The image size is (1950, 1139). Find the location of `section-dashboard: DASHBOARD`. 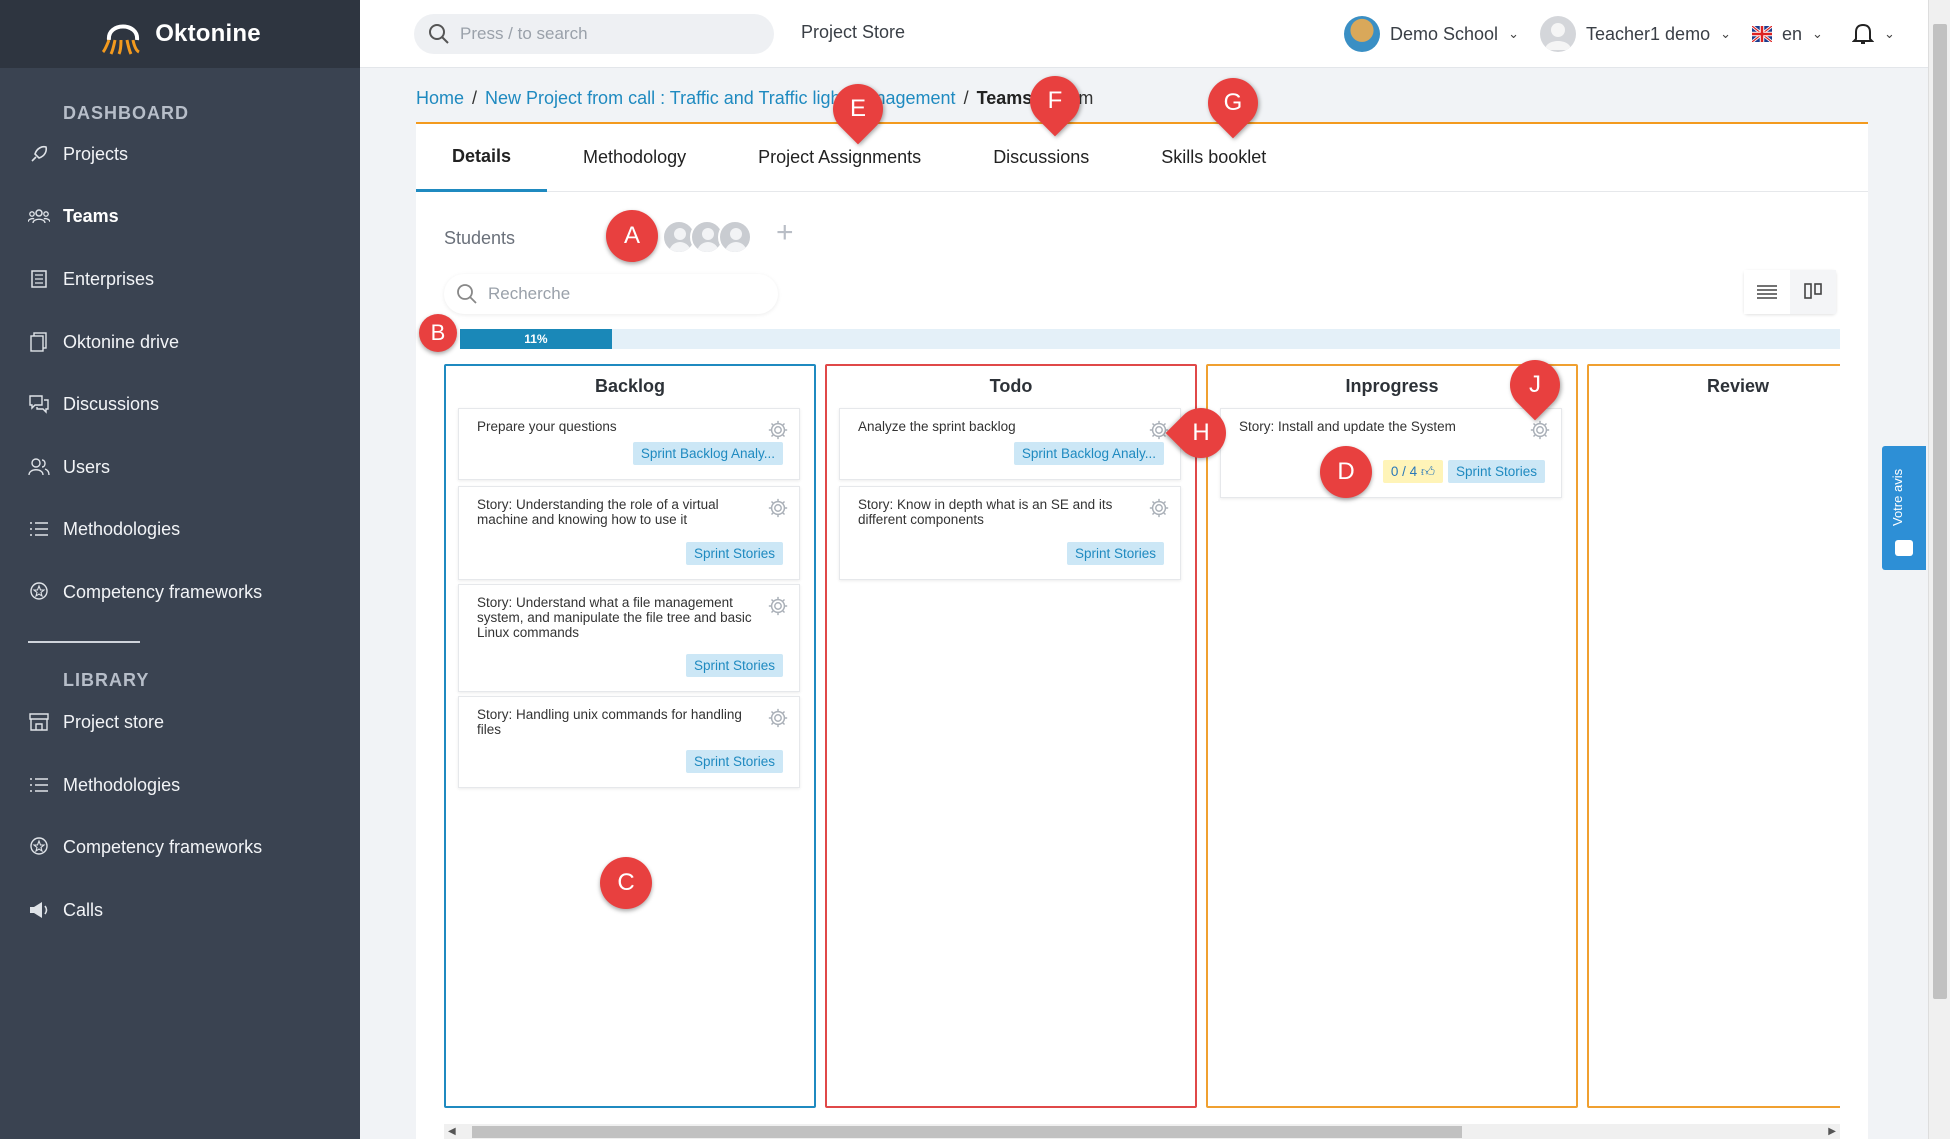

section-dashboard: DASHBOARD is located at coordinates (126, 113).